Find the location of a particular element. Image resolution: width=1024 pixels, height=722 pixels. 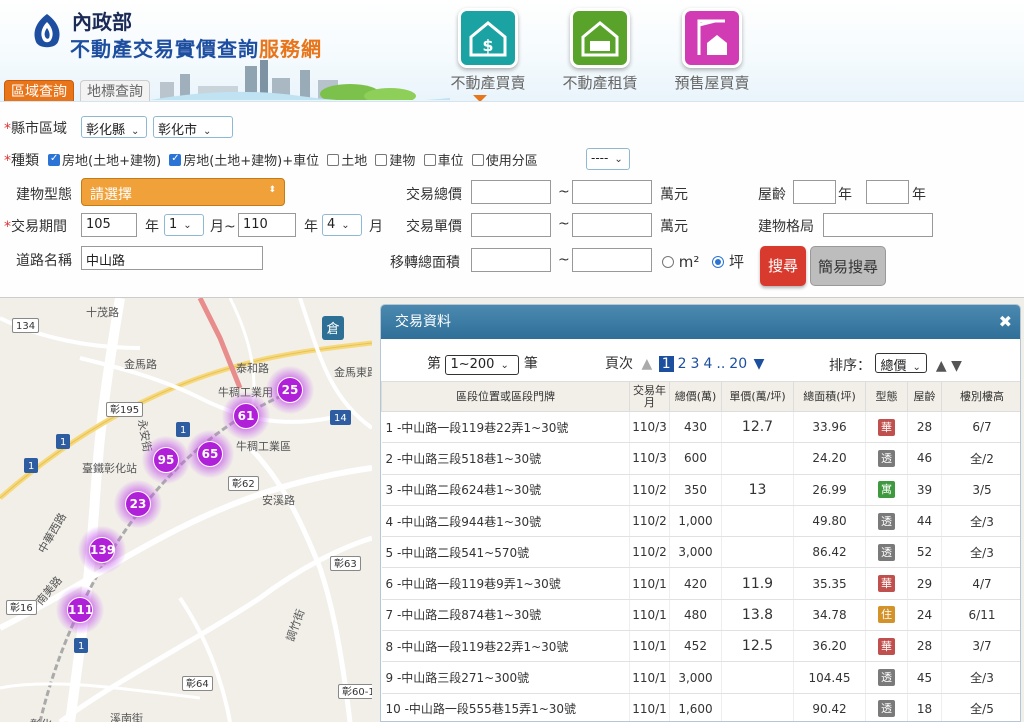

col-header-age: 屋齡 is located at coordinates (924, 396).